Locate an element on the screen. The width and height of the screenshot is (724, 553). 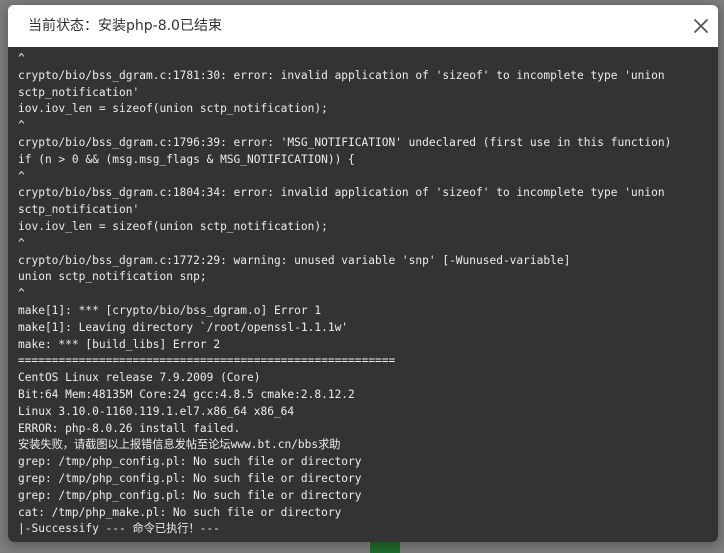
dialog-header: 当前状态：安装php-8.0已结束 is located at coordinates (363, 26).